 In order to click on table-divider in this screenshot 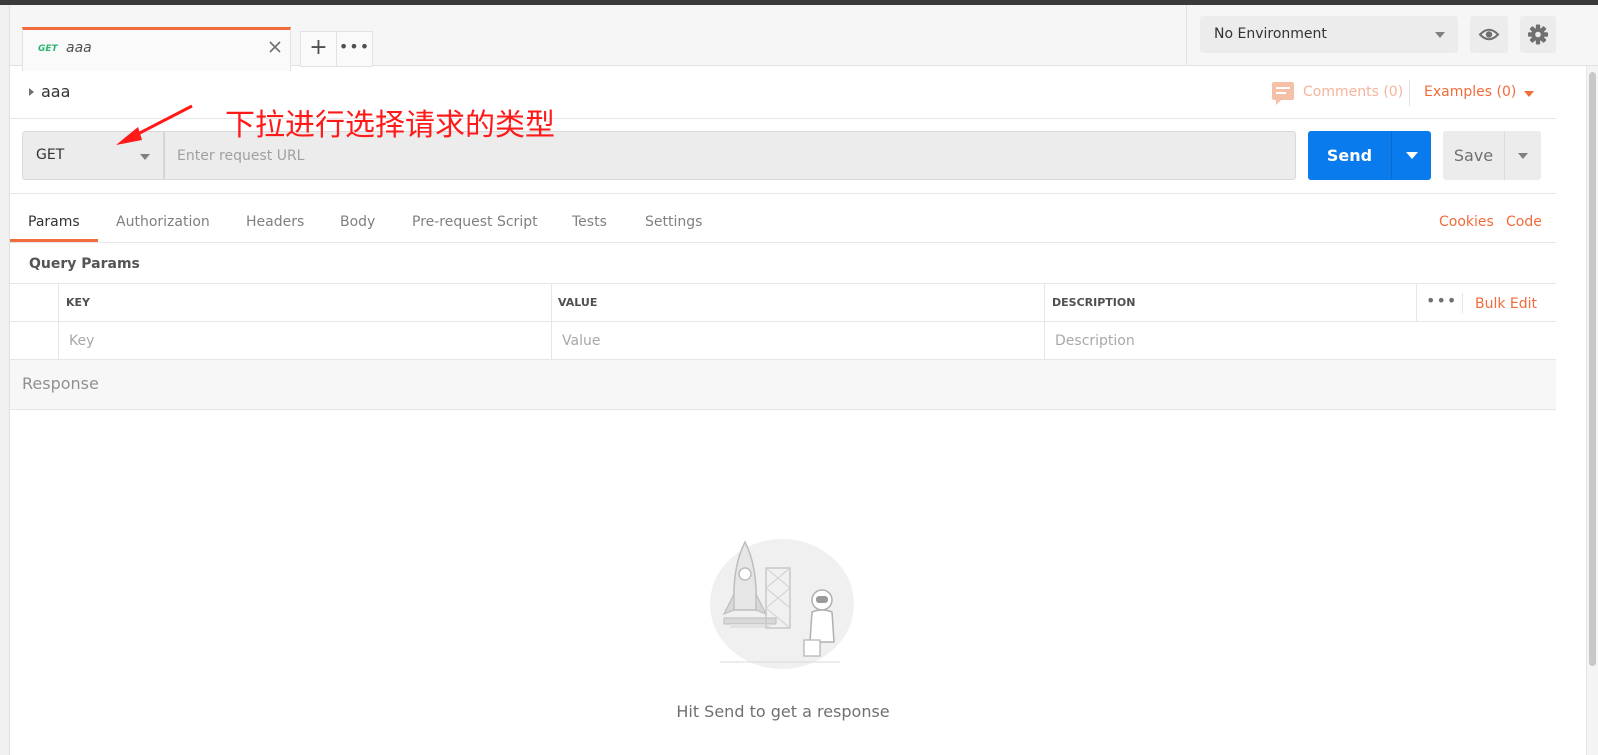, I will do `click(783, 321)`.